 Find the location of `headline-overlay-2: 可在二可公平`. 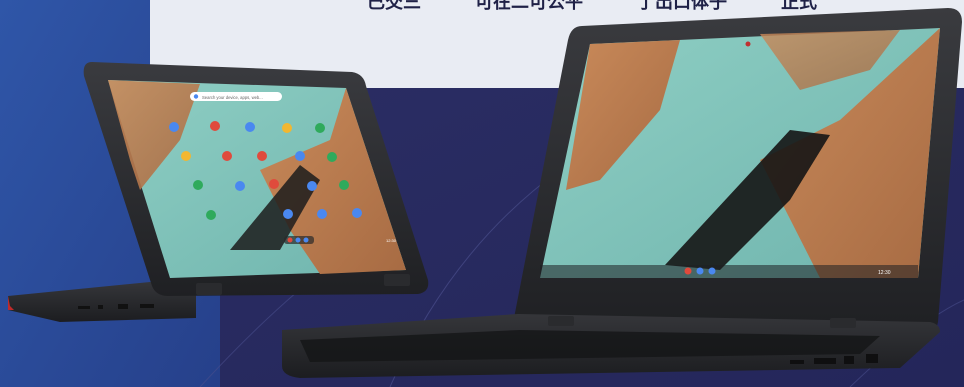

headline-overlay-2: 可在二可公平 is located at coordinates (529, 6).